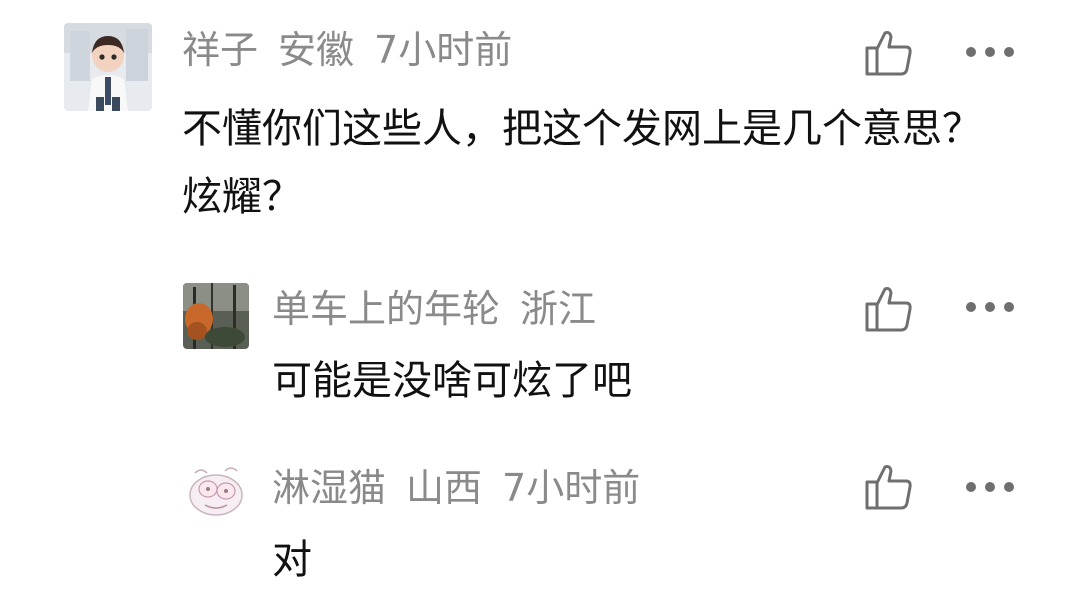  Describe the element at coordinates (316, 50) in the screenshot. I see `location: 安徽` at that location.